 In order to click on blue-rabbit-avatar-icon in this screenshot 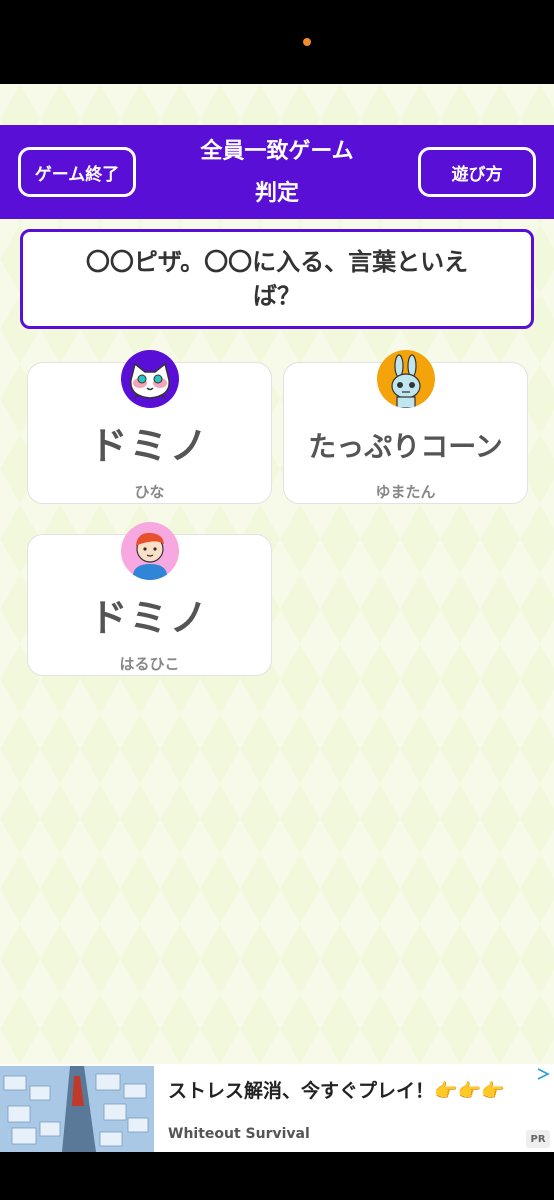, I will do `click(406, 379)`.